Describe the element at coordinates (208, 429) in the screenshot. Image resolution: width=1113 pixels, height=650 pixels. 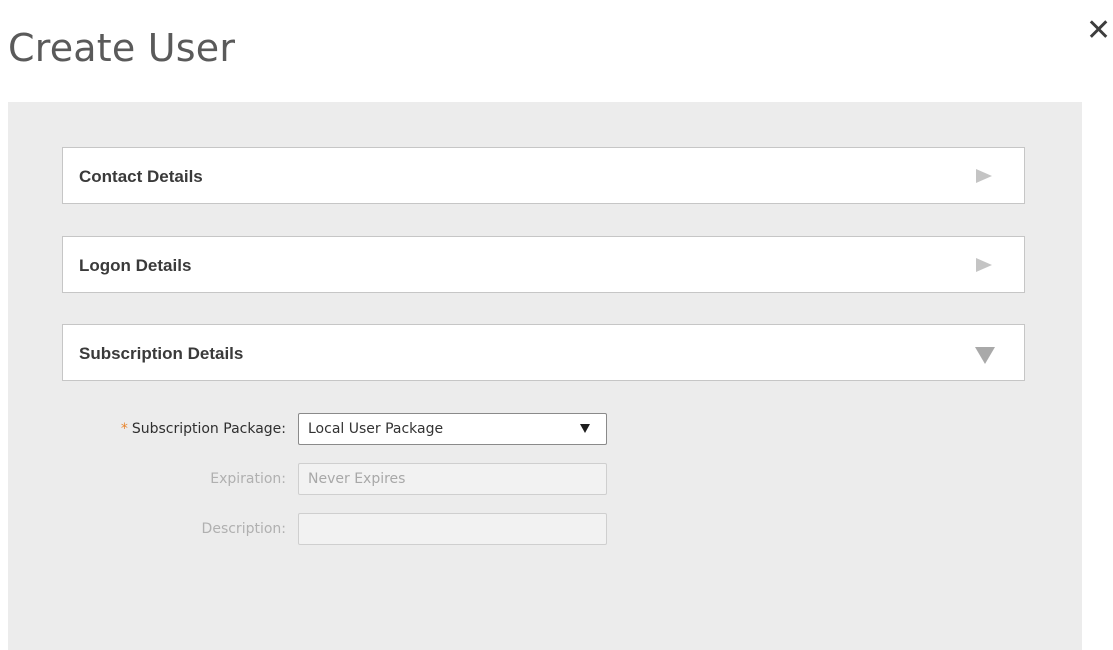
I see `subscription-package-label-text: Subscription Package:` at that location.